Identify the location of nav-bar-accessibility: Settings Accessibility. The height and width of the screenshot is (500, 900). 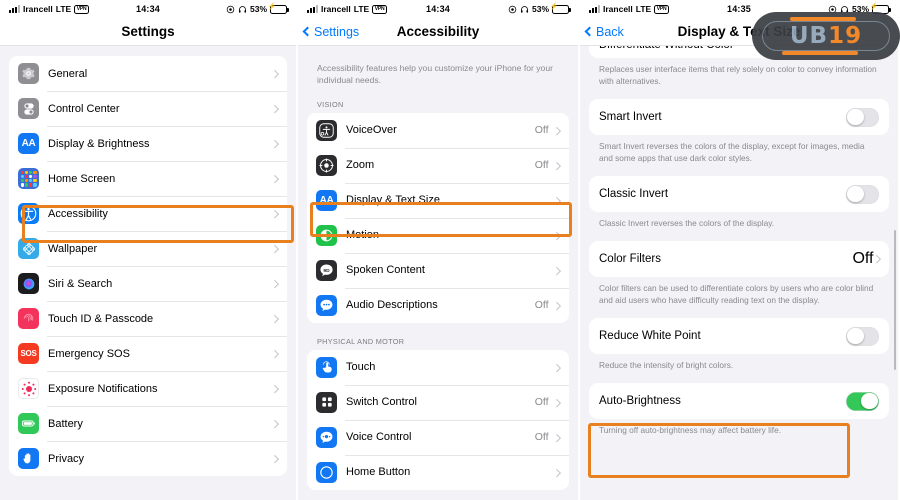
(438, 32).